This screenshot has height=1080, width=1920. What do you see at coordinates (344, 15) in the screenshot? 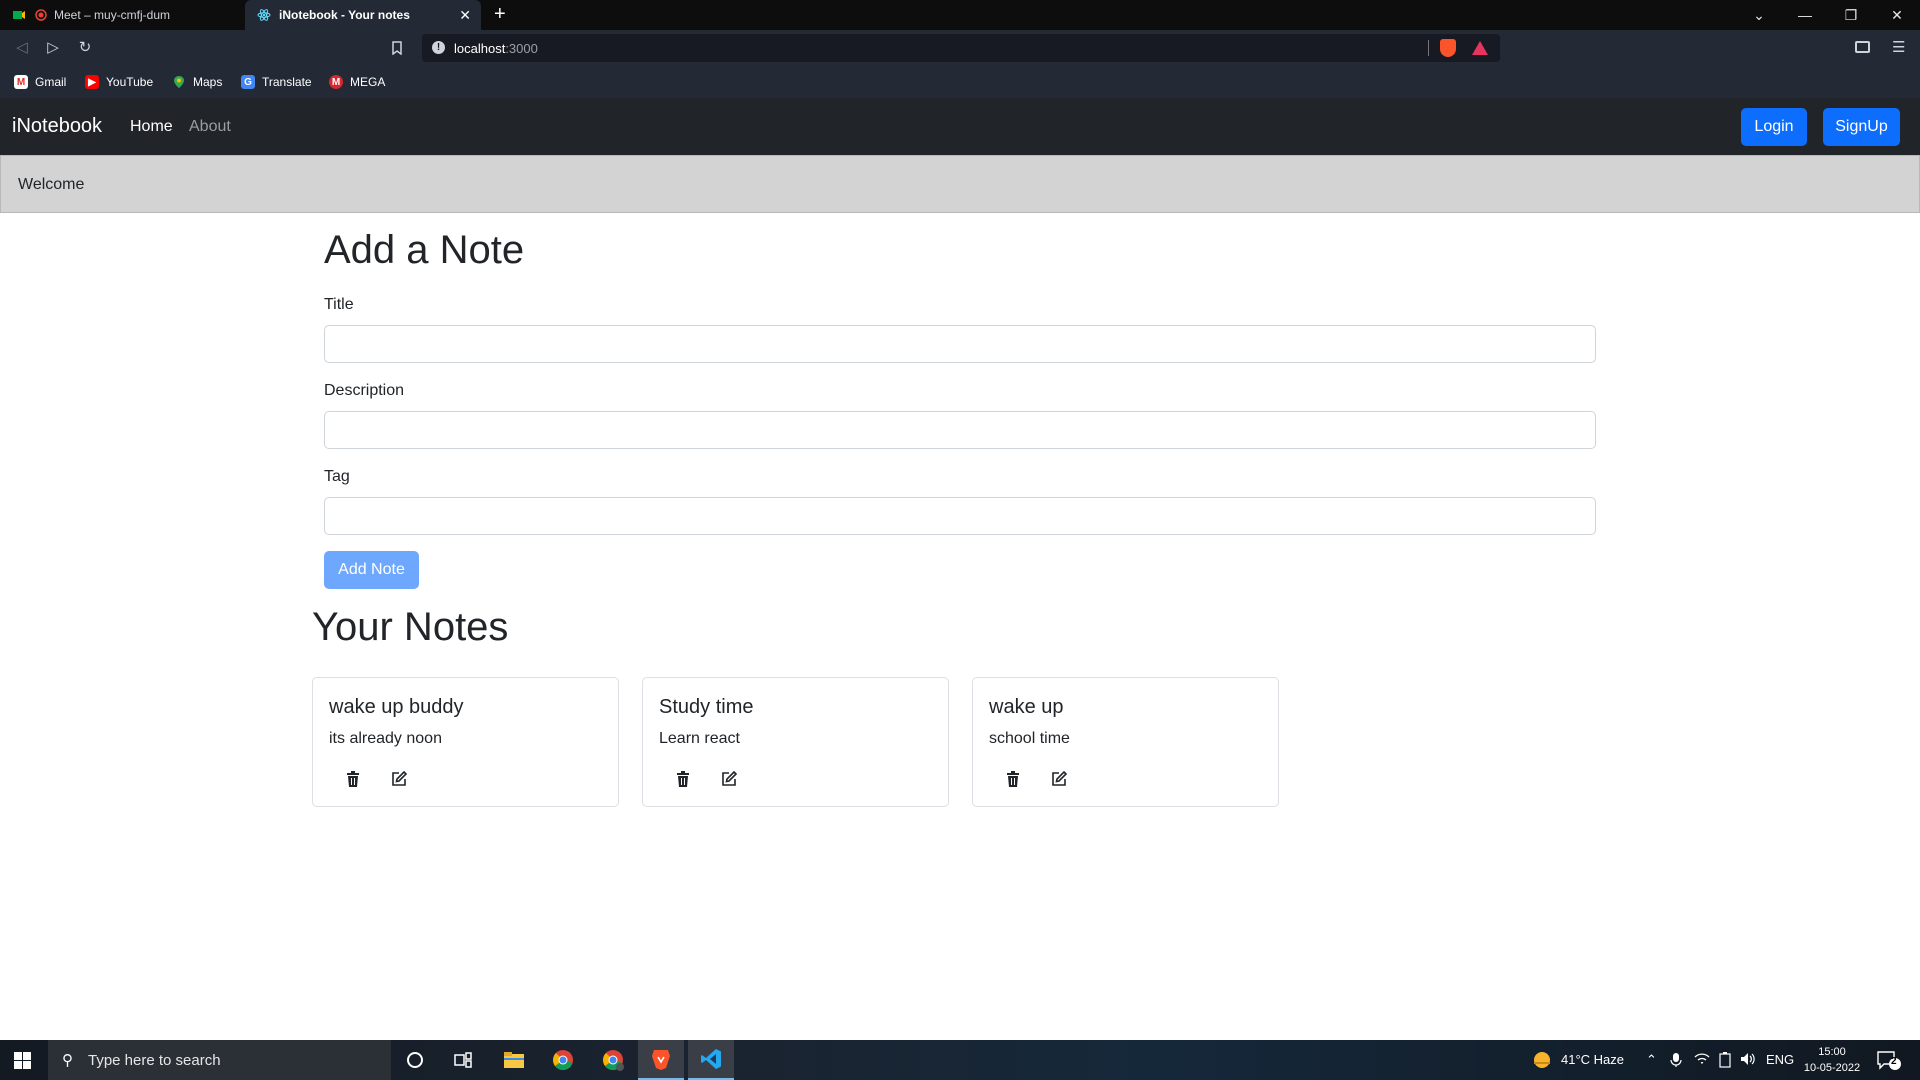
I see `tab-title: iNotebook - Your notes` at bounding box center [344, 15].